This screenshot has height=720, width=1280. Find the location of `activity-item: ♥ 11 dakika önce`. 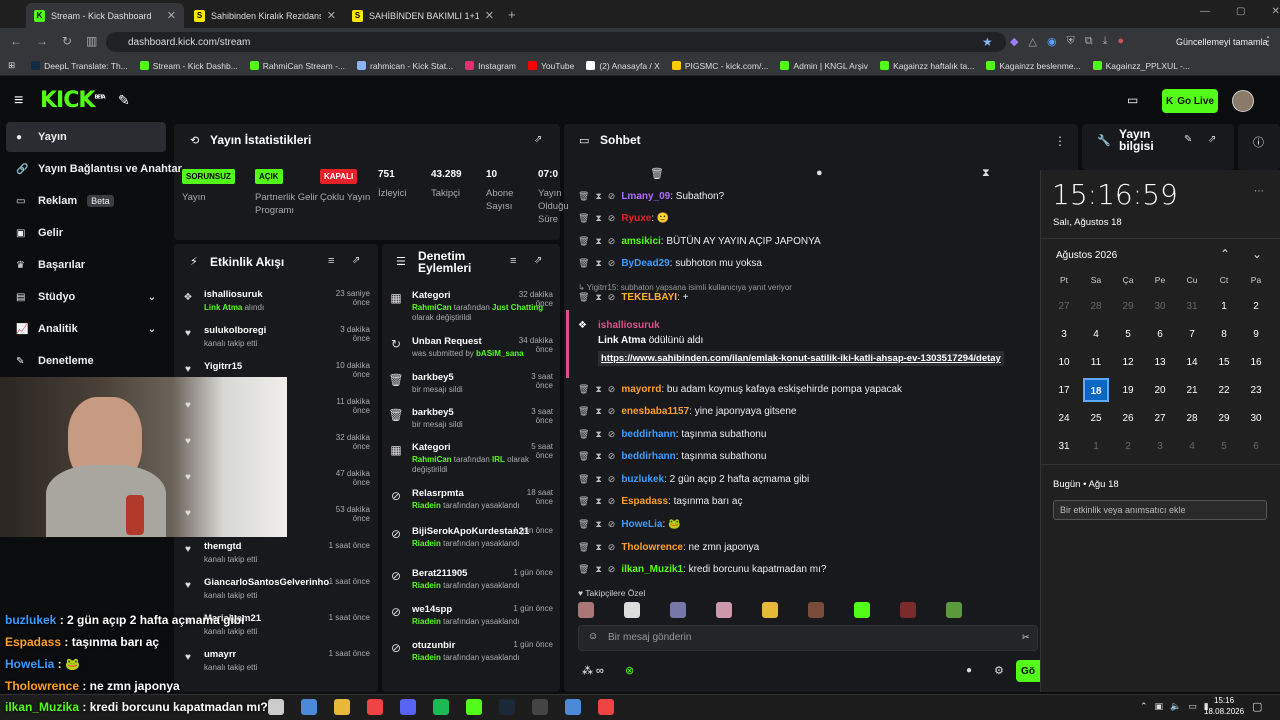

activity-item: ♥ 11 dakika önce is located at coordinates (275, 415).